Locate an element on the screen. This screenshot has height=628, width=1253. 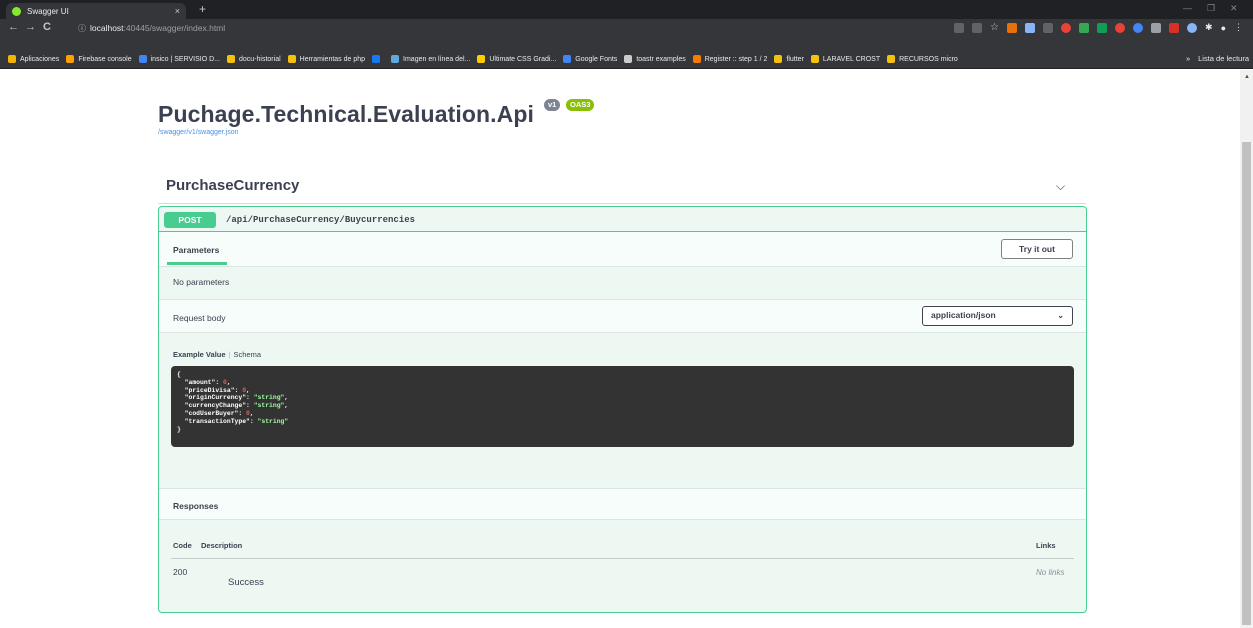
profile-avatar-icon is located at coordinates (1192, 27).